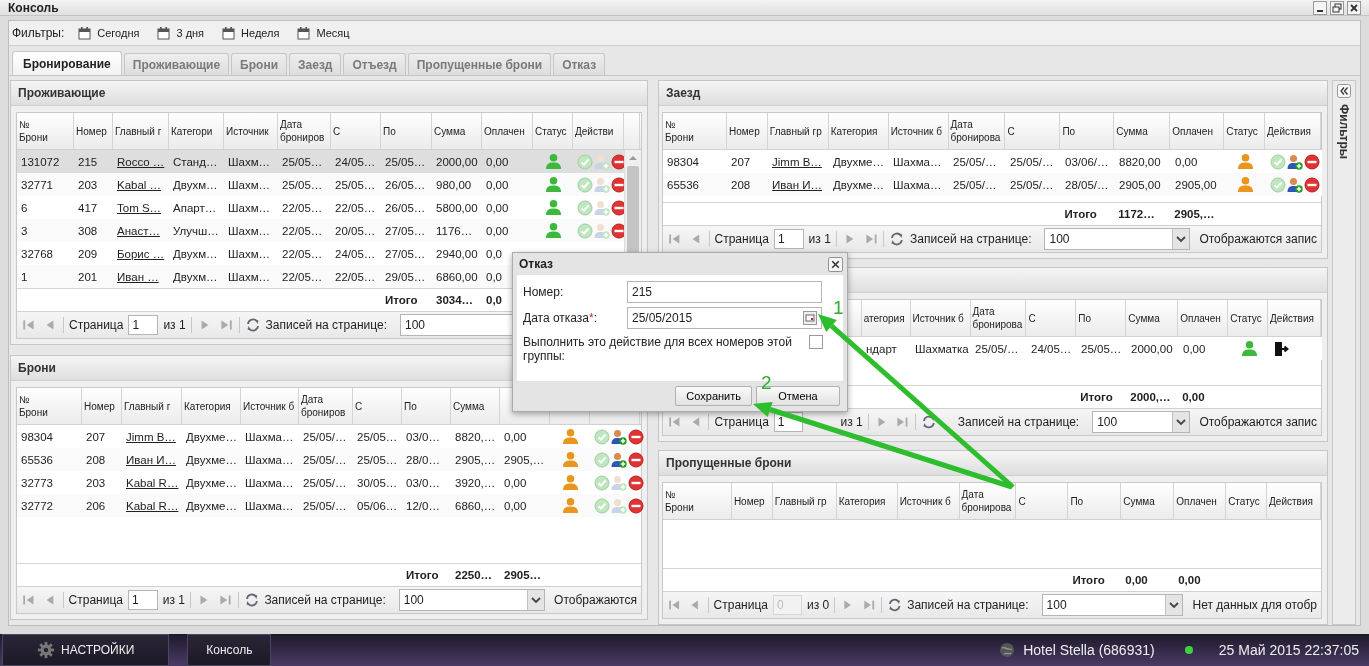 The image size is (1369, 666). I want to click on table-cell-text: 208, so click(96, 460).